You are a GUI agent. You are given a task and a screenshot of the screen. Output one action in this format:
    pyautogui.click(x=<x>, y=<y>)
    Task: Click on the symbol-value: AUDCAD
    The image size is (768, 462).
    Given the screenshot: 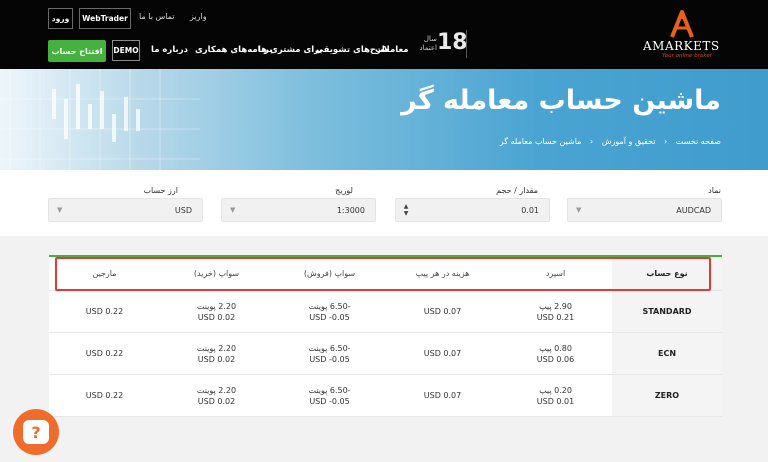 What is the action you would take?
    pyautogui.click(x=693, y=210)
    